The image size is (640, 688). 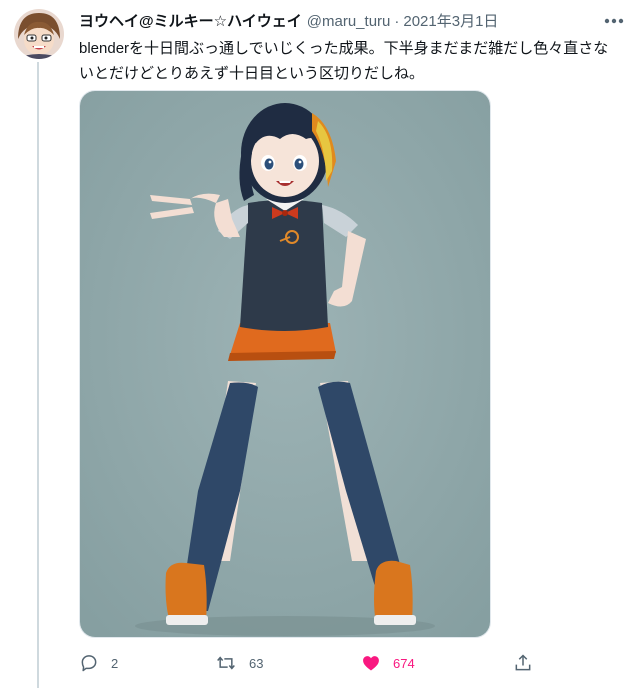 I want to click on share-button, so click(x=529, y=663).